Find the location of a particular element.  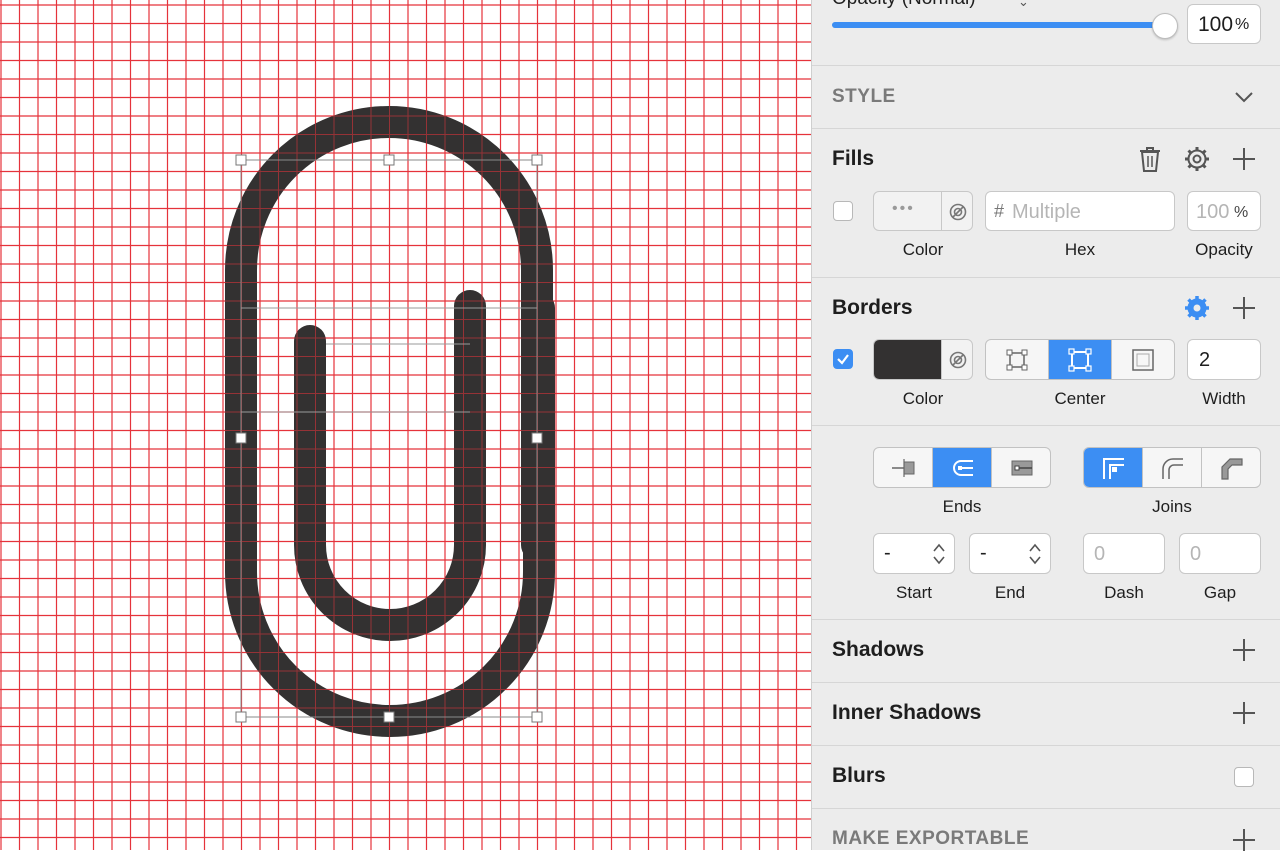

end-arrow-select: - is located at coordinates (1010, 553).